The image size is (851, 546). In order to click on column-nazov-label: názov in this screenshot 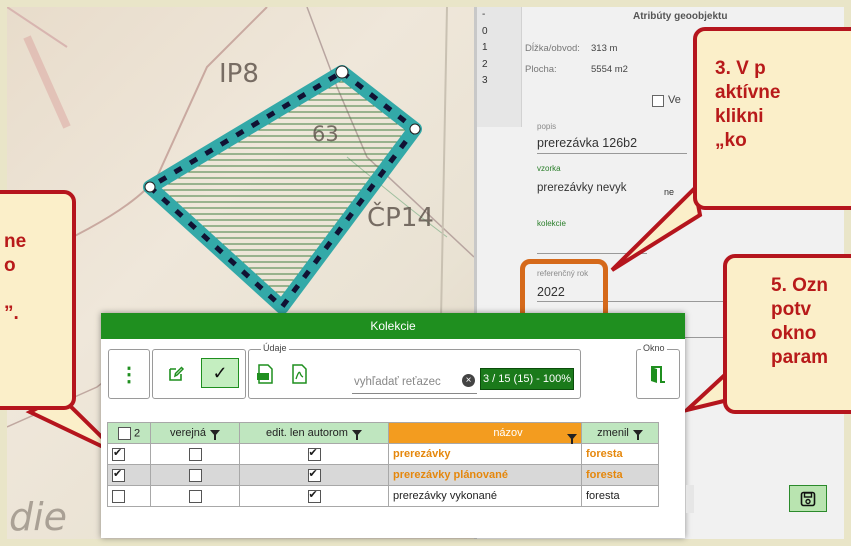, I will do `click(508, 432)`.